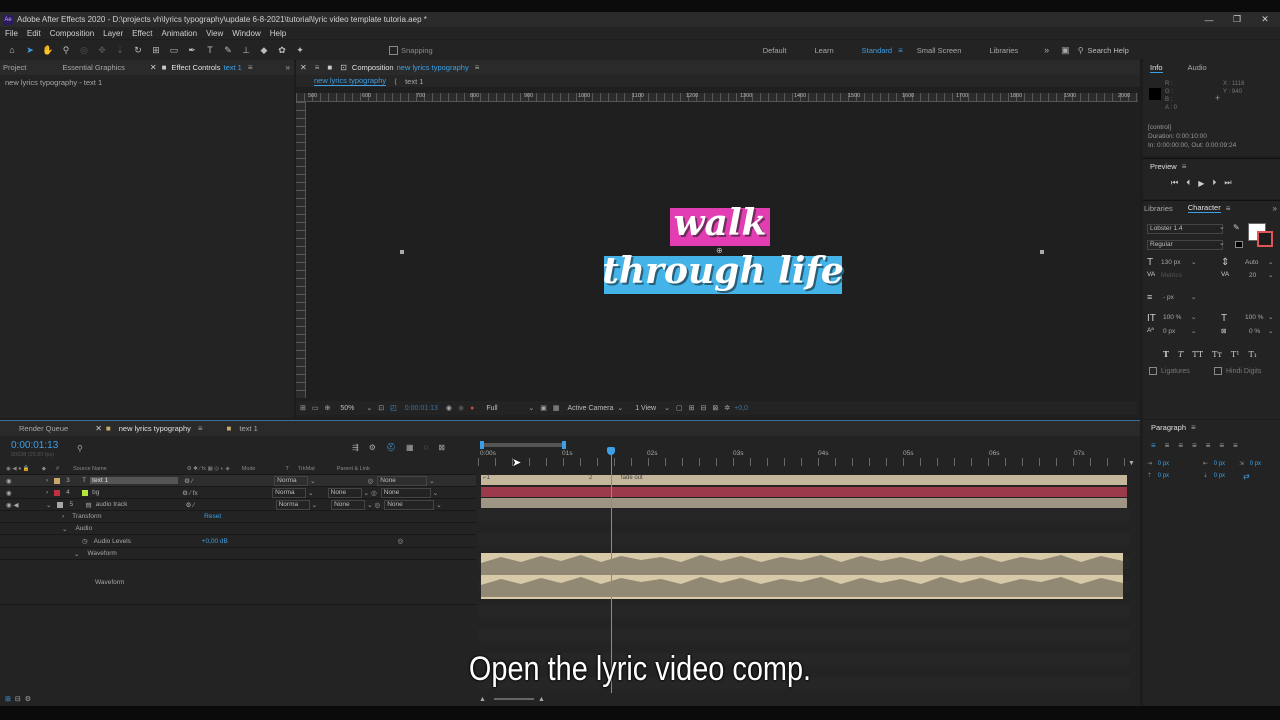 The width and height of the screenshot is (1280, 720). Describe the element at coordinates (482, 445) in the screenshot. I see `work-area-start` at that location.